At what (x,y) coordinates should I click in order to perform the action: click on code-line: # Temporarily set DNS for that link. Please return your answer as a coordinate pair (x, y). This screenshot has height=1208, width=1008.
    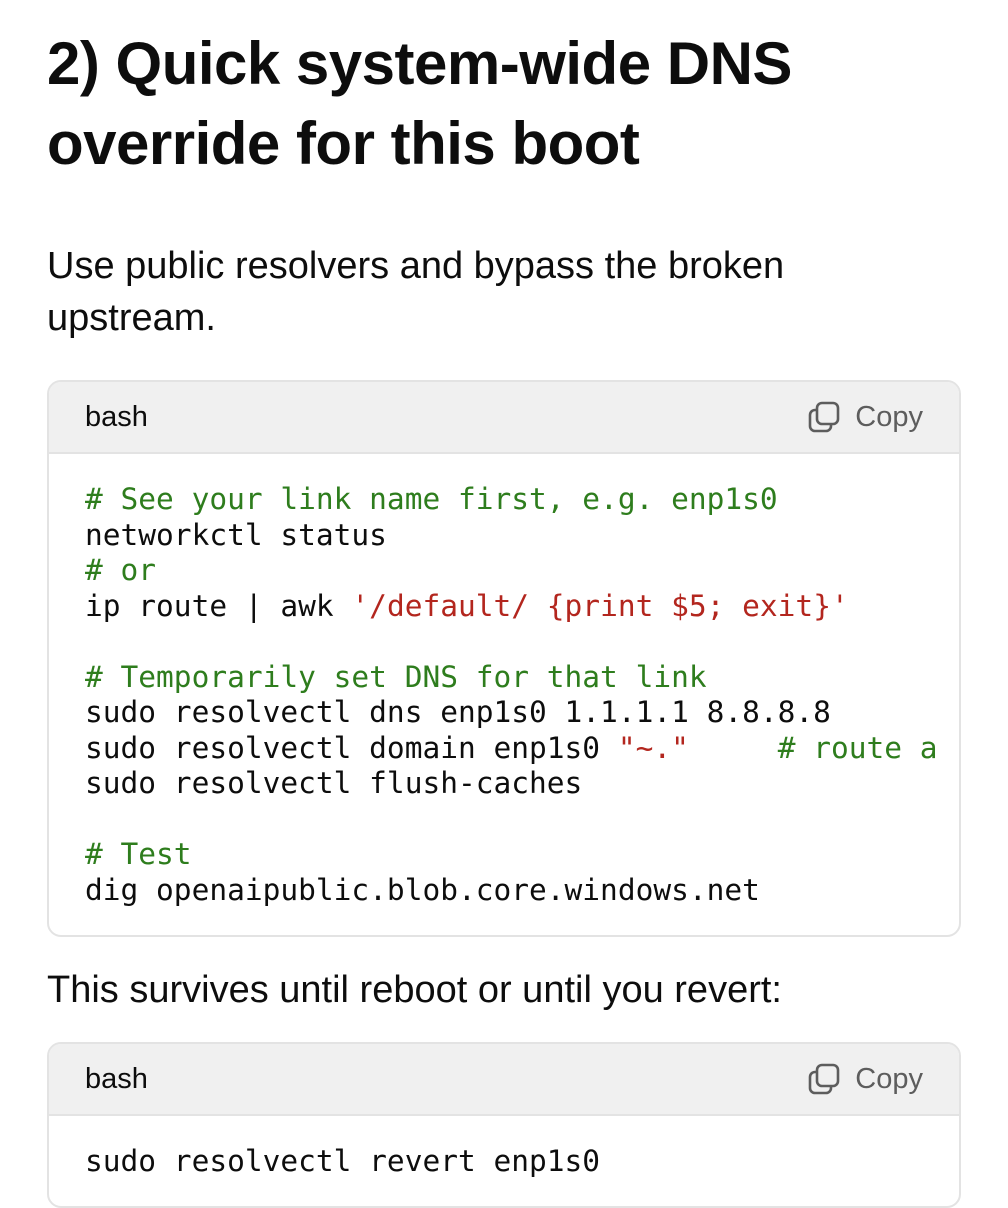
    Looking at the image, I should click on (522, 678).